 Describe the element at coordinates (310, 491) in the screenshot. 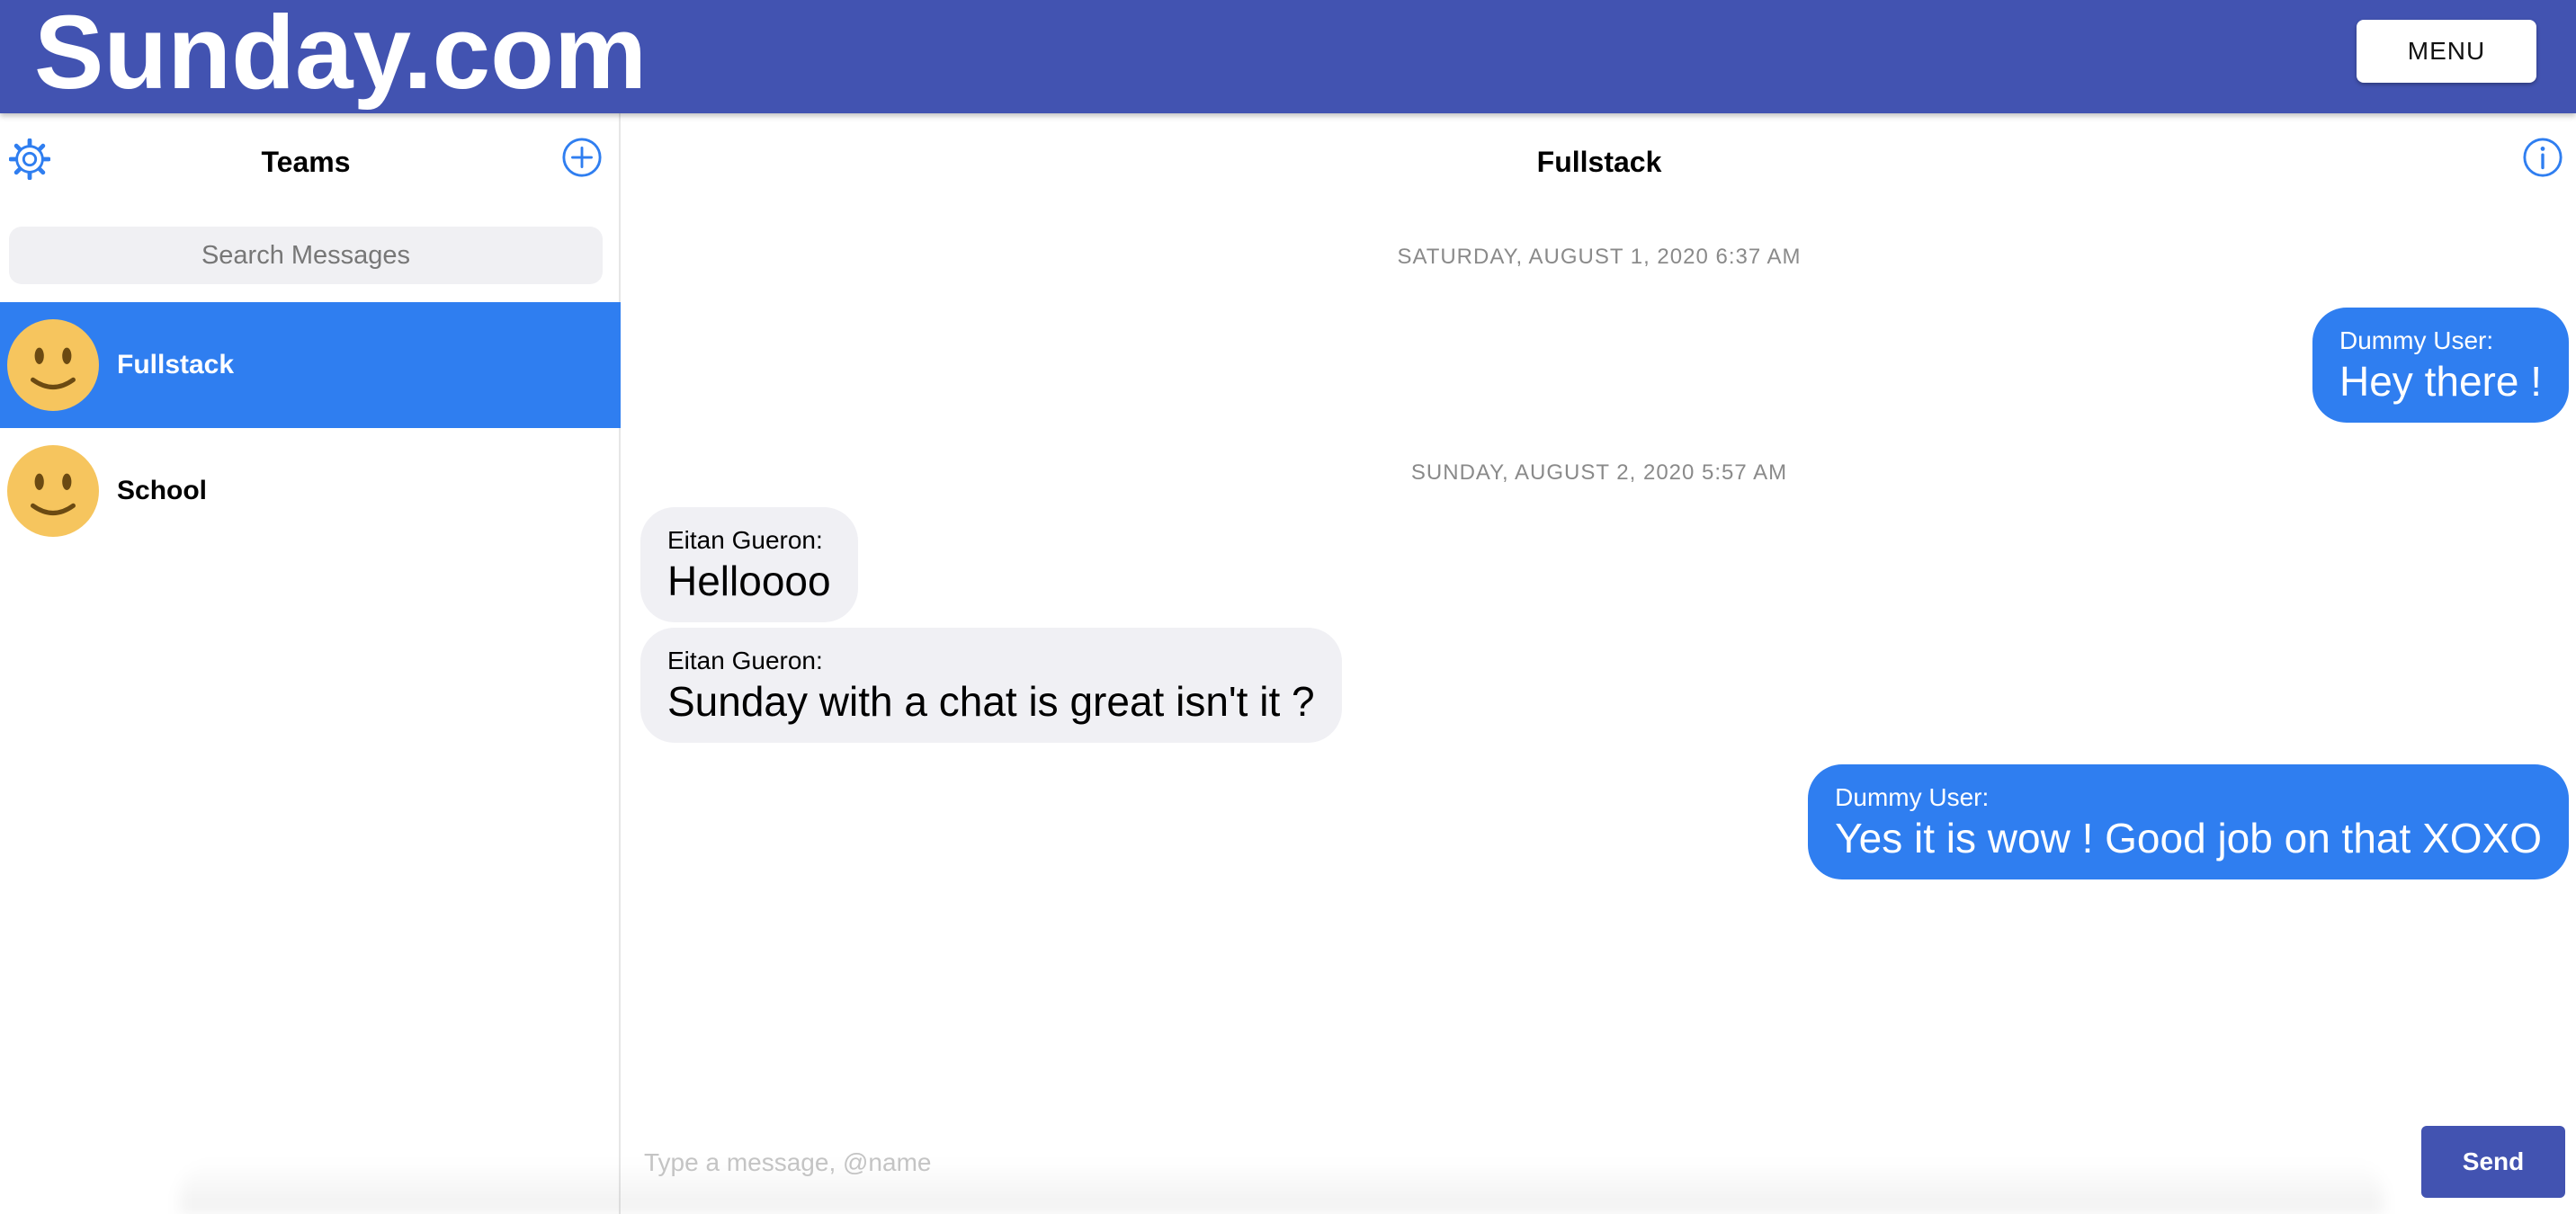

I see `chat-item-school: School` at that location.